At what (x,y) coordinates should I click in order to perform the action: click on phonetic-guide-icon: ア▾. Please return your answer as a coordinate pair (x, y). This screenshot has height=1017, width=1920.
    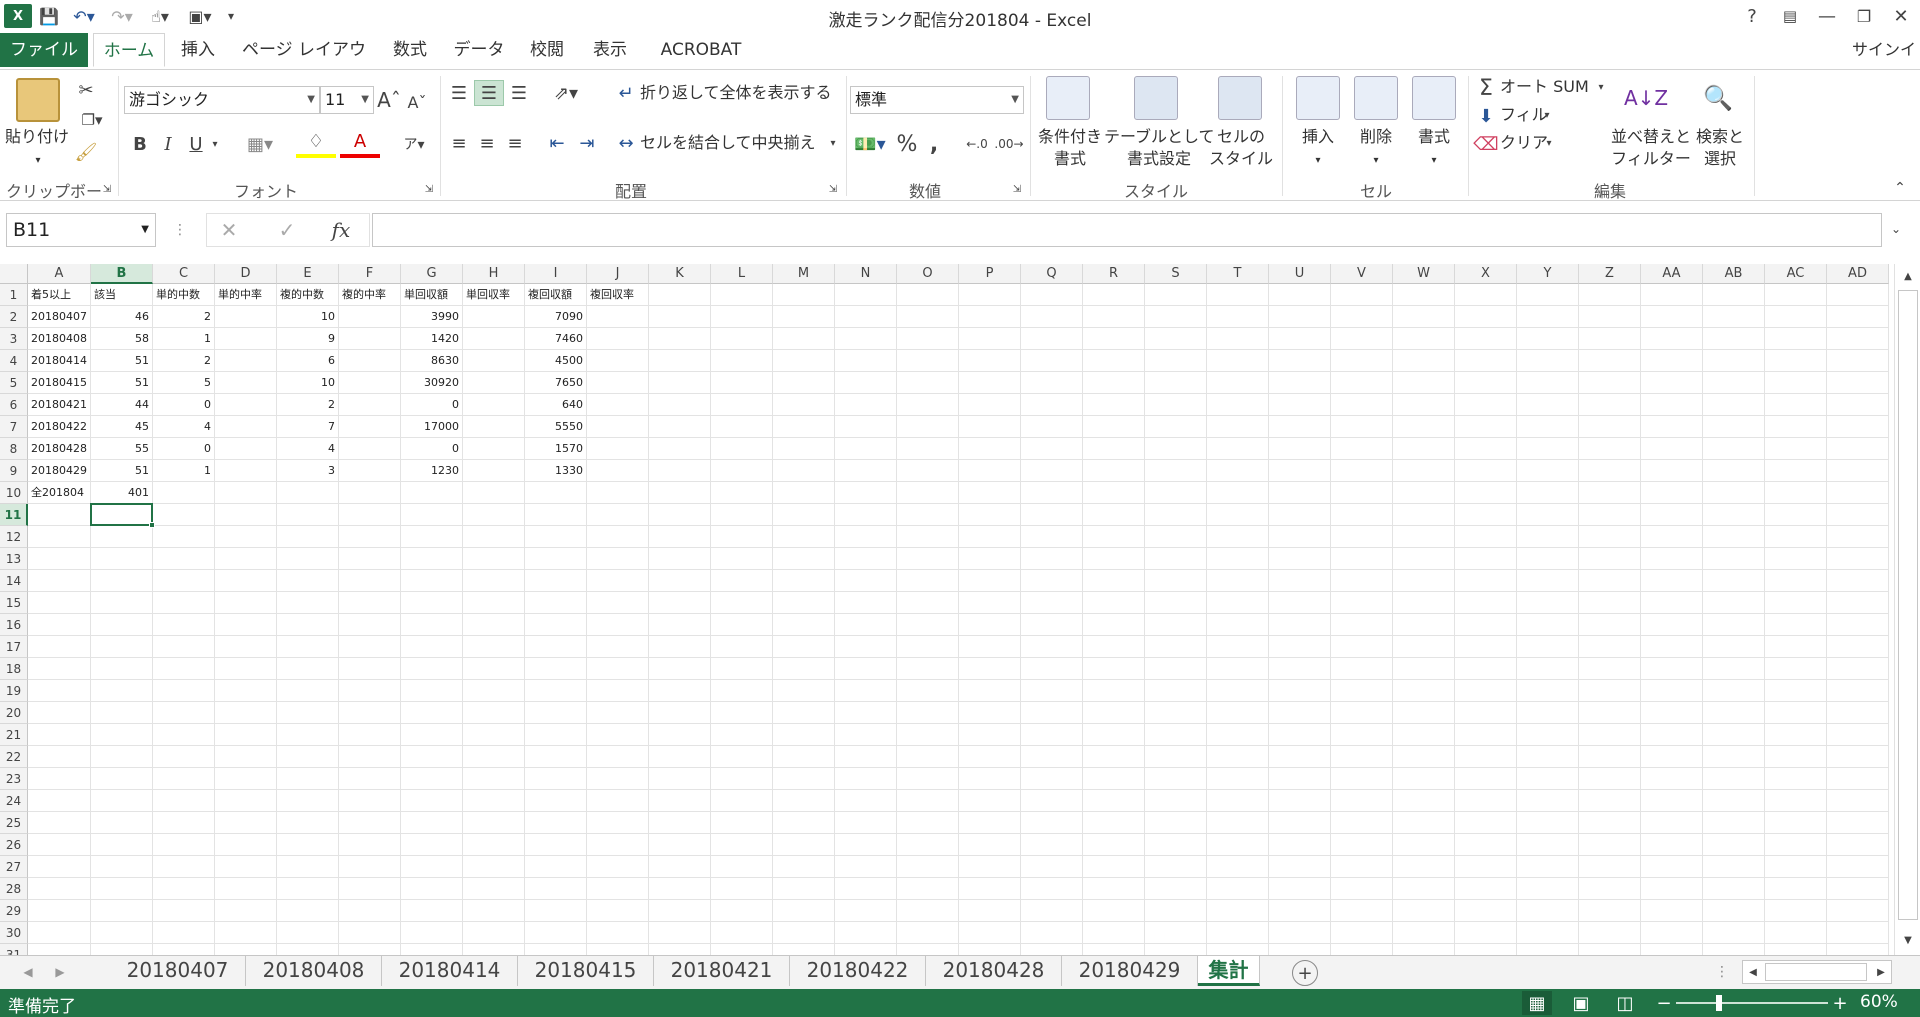
    Looking at the image, I should click on (414, 144).